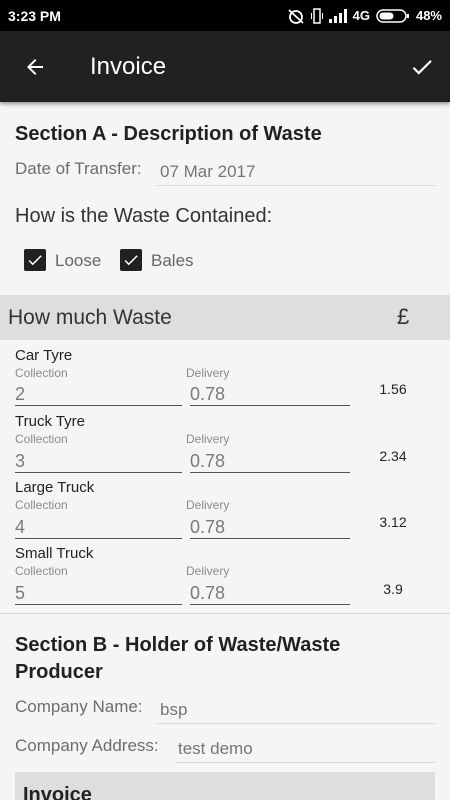 This screenshot has width=450, height=800. Describe the element at coordinates (50, 421) in the screenshot. I see `waste-item-name: Truck Tyre` at that location.